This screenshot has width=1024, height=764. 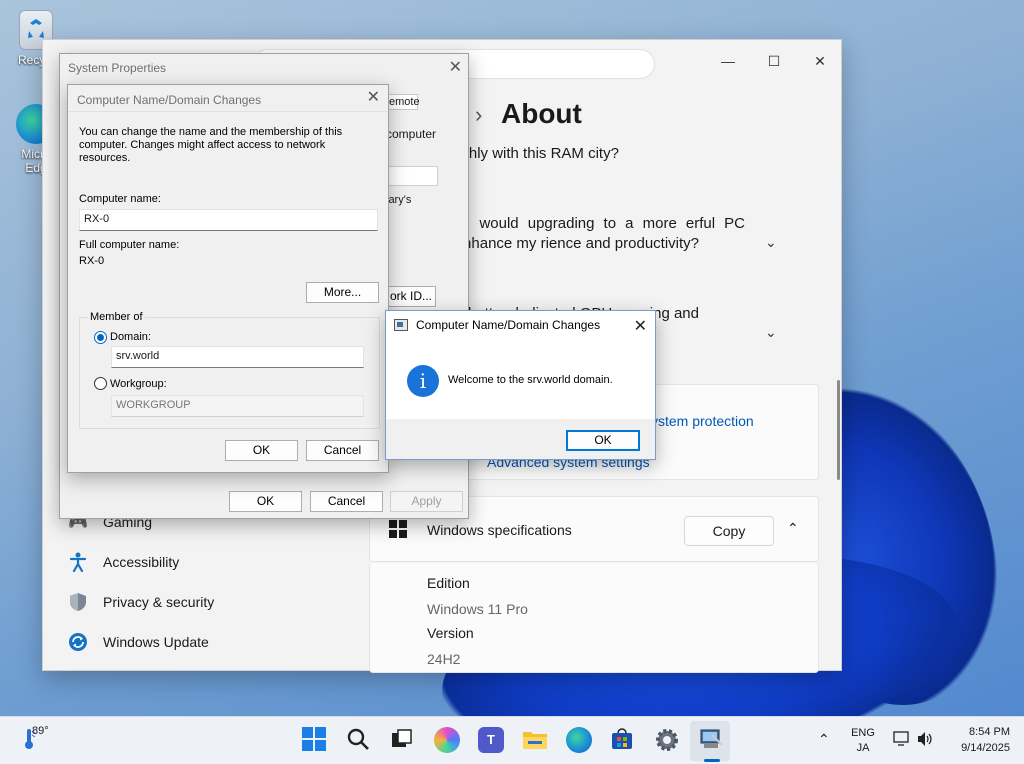 What do you see at coordinates (78, 642) in the screenshot?
I see `windows-update-icon` at bounding box center [78, 642].